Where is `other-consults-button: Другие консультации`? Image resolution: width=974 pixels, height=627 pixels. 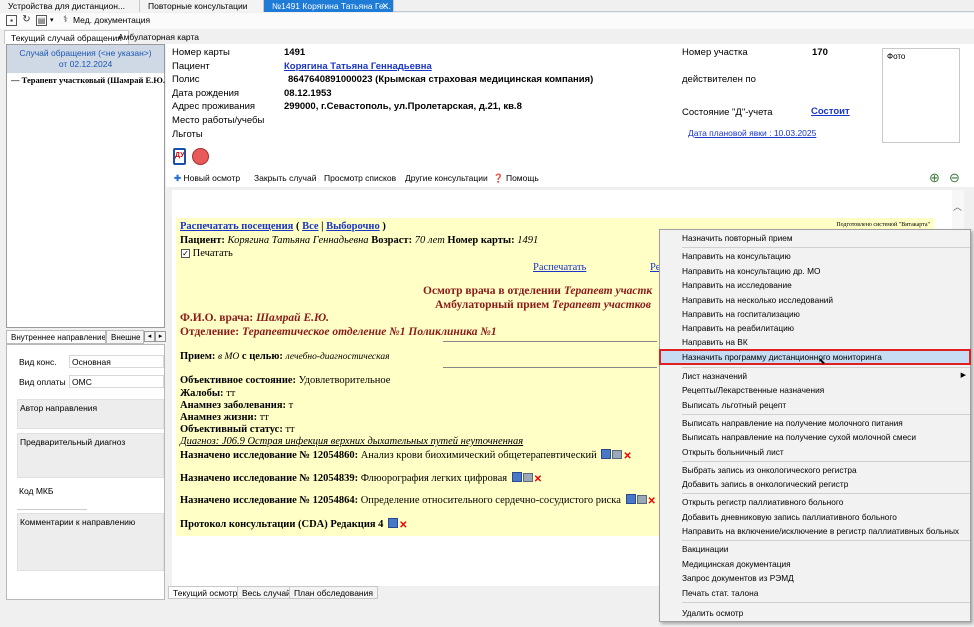 other-consults-button: Другие консультации is located at coordinates (446, 178).